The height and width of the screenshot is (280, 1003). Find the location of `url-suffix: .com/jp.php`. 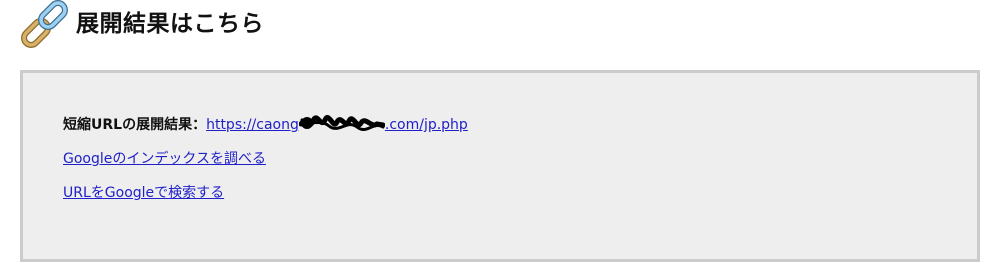

url-suffix: .com/jp.php is located at coordinates (426, 125).